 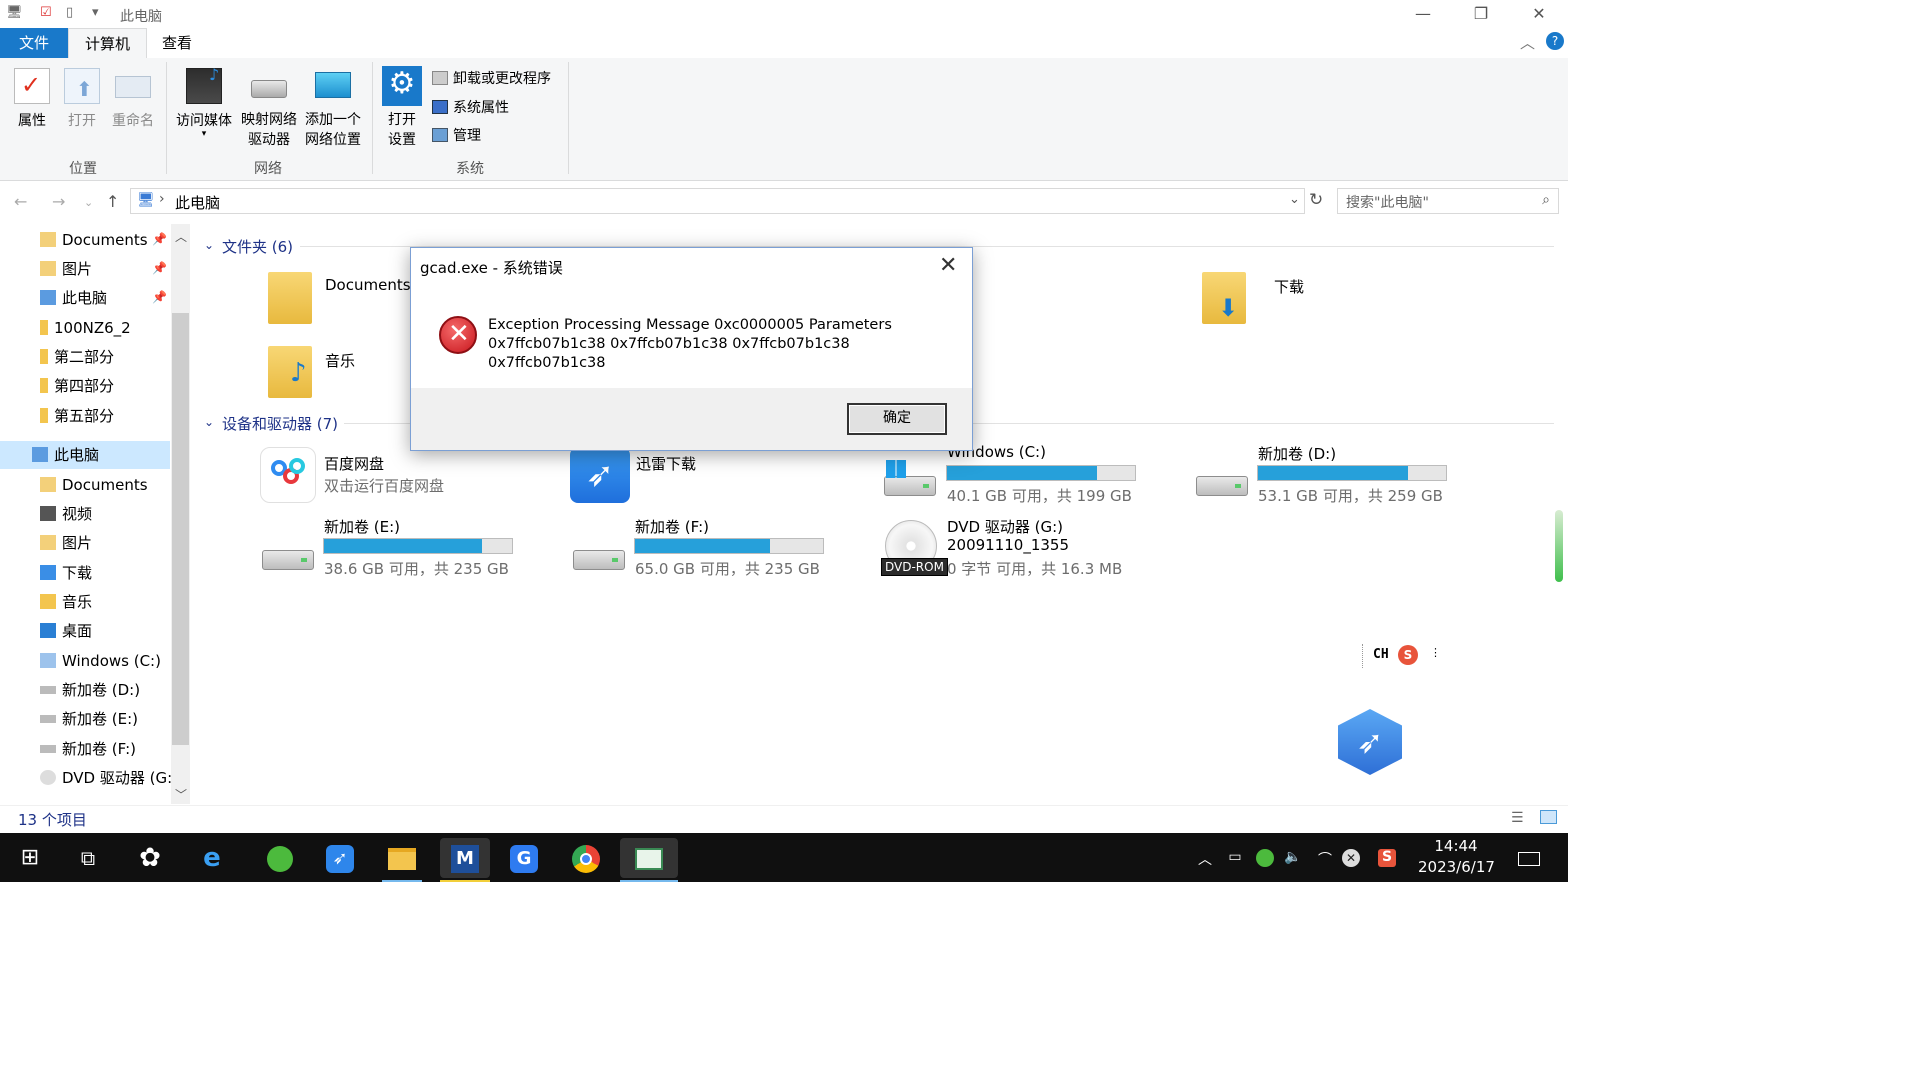 What do you see at coordinates (1265, 858) in the screenshot?
I see `360-tray-icon` at bounding box center [1265, 858].